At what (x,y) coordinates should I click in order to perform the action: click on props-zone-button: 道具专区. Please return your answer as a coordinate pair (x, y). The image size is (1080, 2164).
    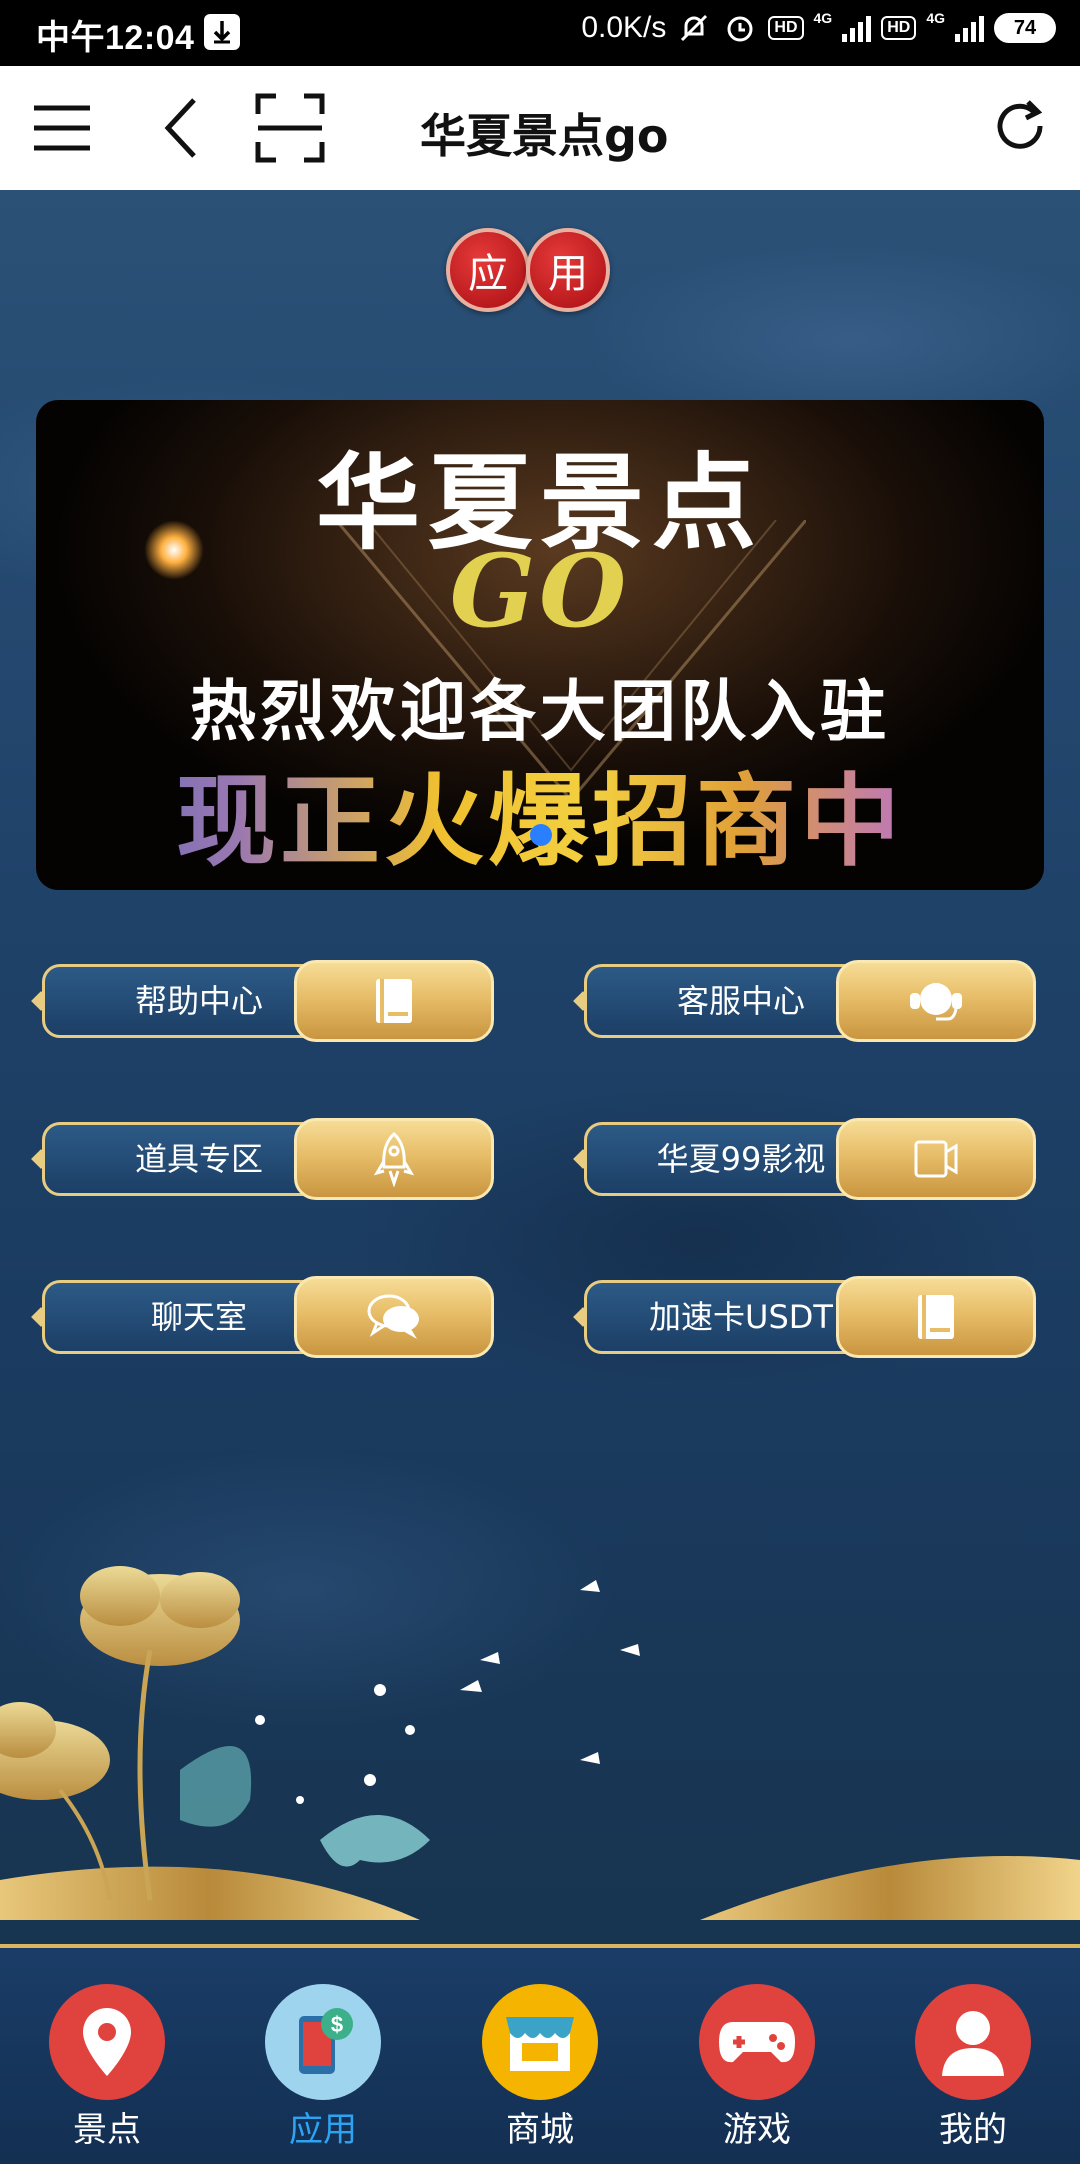
    Looking at the image, I should click on (267, 1159).